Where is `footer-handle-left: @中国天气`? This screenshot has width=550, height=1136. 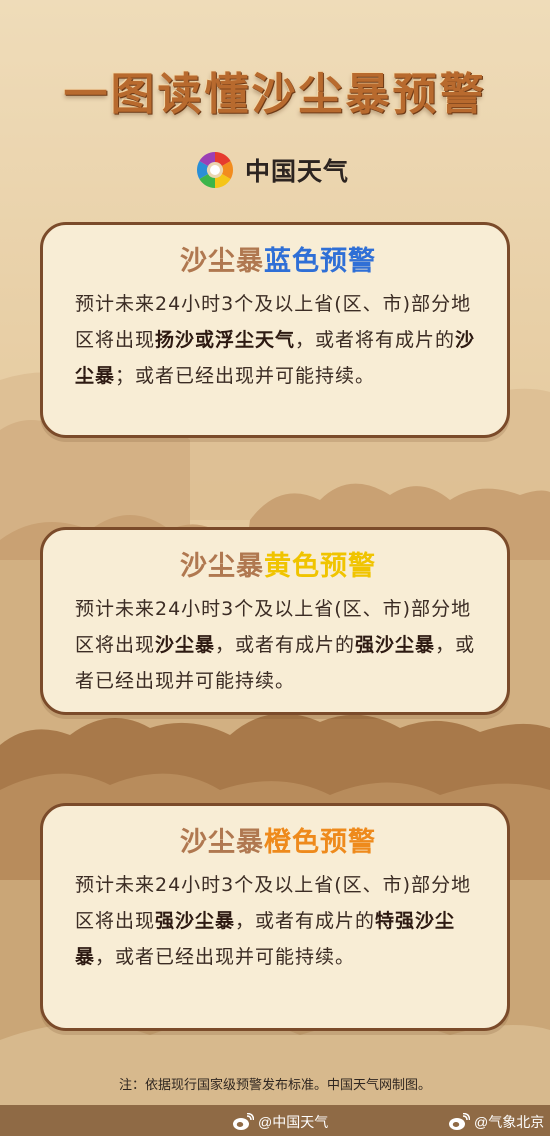 footer-handle-left: @中国天气 is located at coordinates (280, 1122).